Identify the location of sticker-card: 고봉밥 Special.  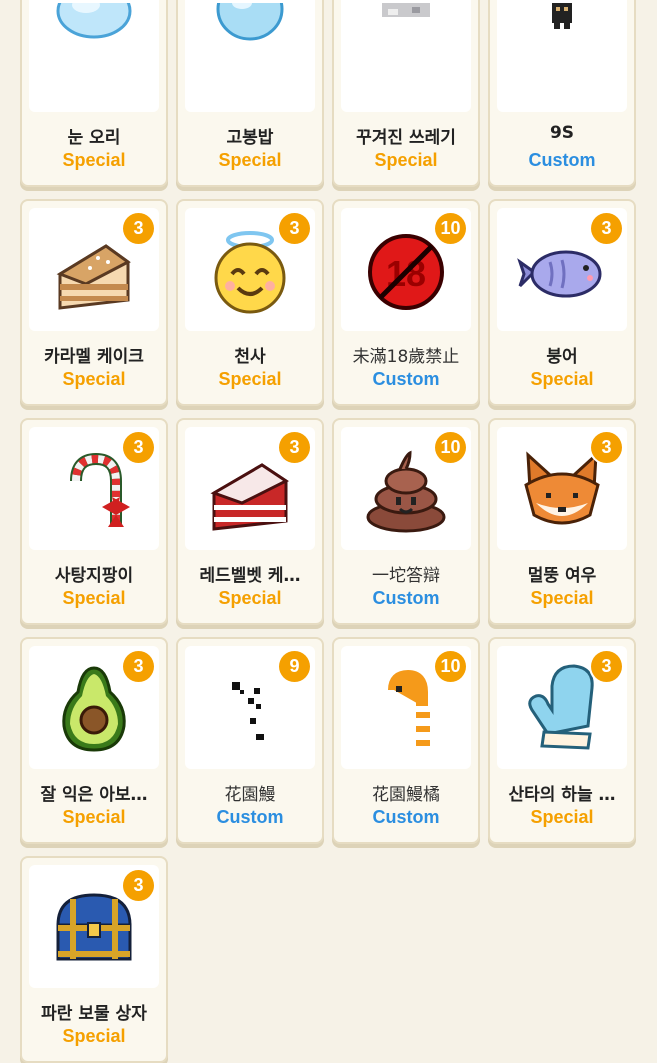
(250, 93).